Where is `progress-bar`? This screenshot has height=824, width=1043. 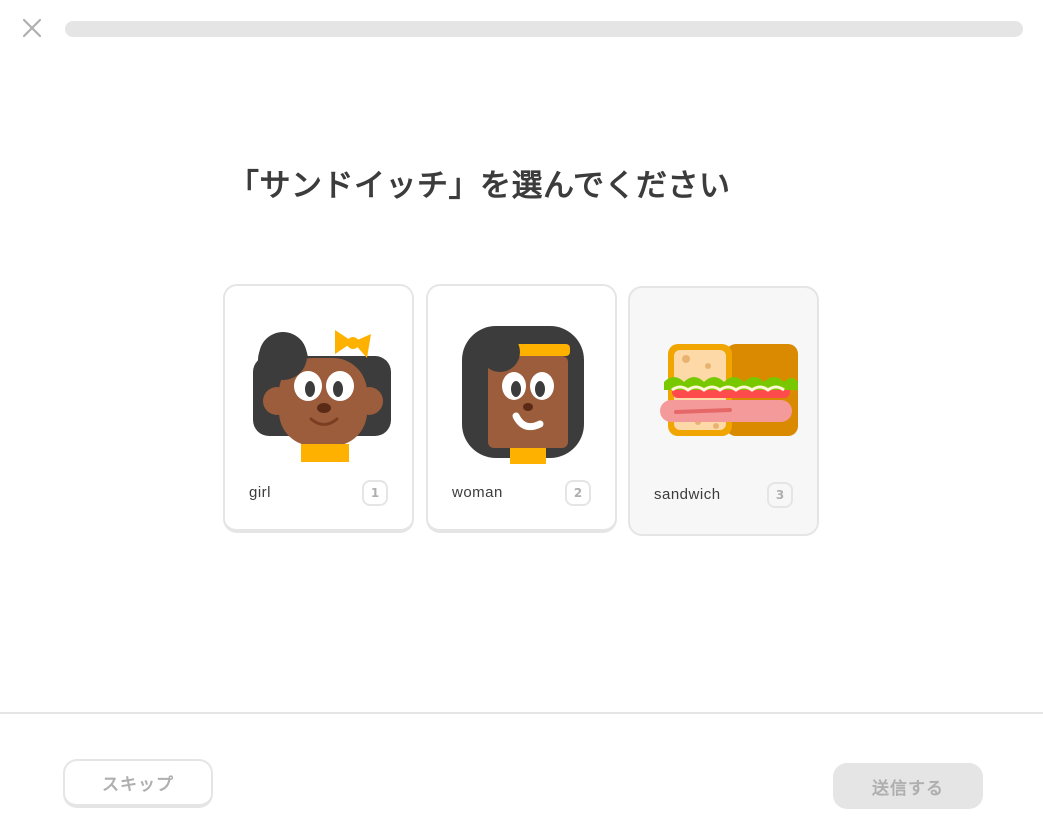
progress-bar is located at coordinates (544, 29).